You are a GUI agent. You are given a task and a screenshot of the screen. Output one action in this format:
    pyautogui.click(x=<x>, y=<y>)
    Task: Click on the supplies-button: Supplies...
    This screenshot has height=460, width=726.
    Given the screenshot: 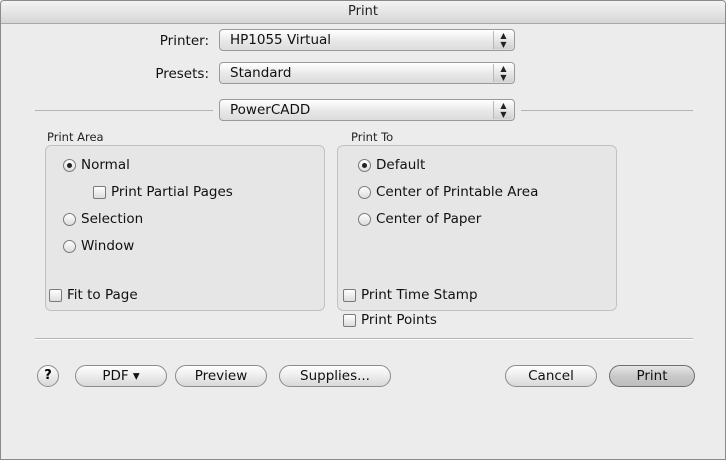 What is the action you would take?
    pyautogui.click(x=335, y=376)
    